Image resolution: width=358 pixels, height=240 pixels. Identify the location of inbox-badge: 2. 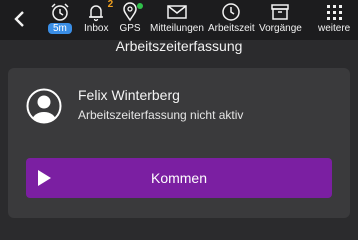
(110, 5).